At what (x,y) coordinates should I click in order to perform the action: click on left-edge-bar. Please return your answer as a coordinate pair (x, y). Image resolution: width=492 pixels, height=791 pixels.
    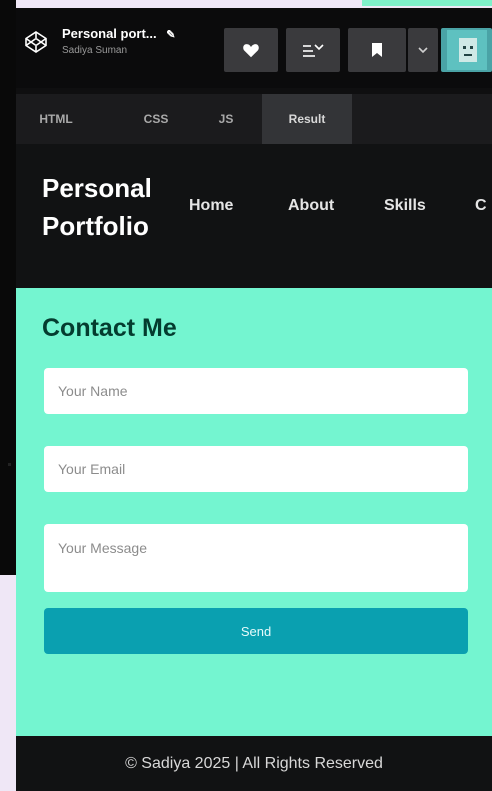
    Looking at the image, I should click on (8, 287).